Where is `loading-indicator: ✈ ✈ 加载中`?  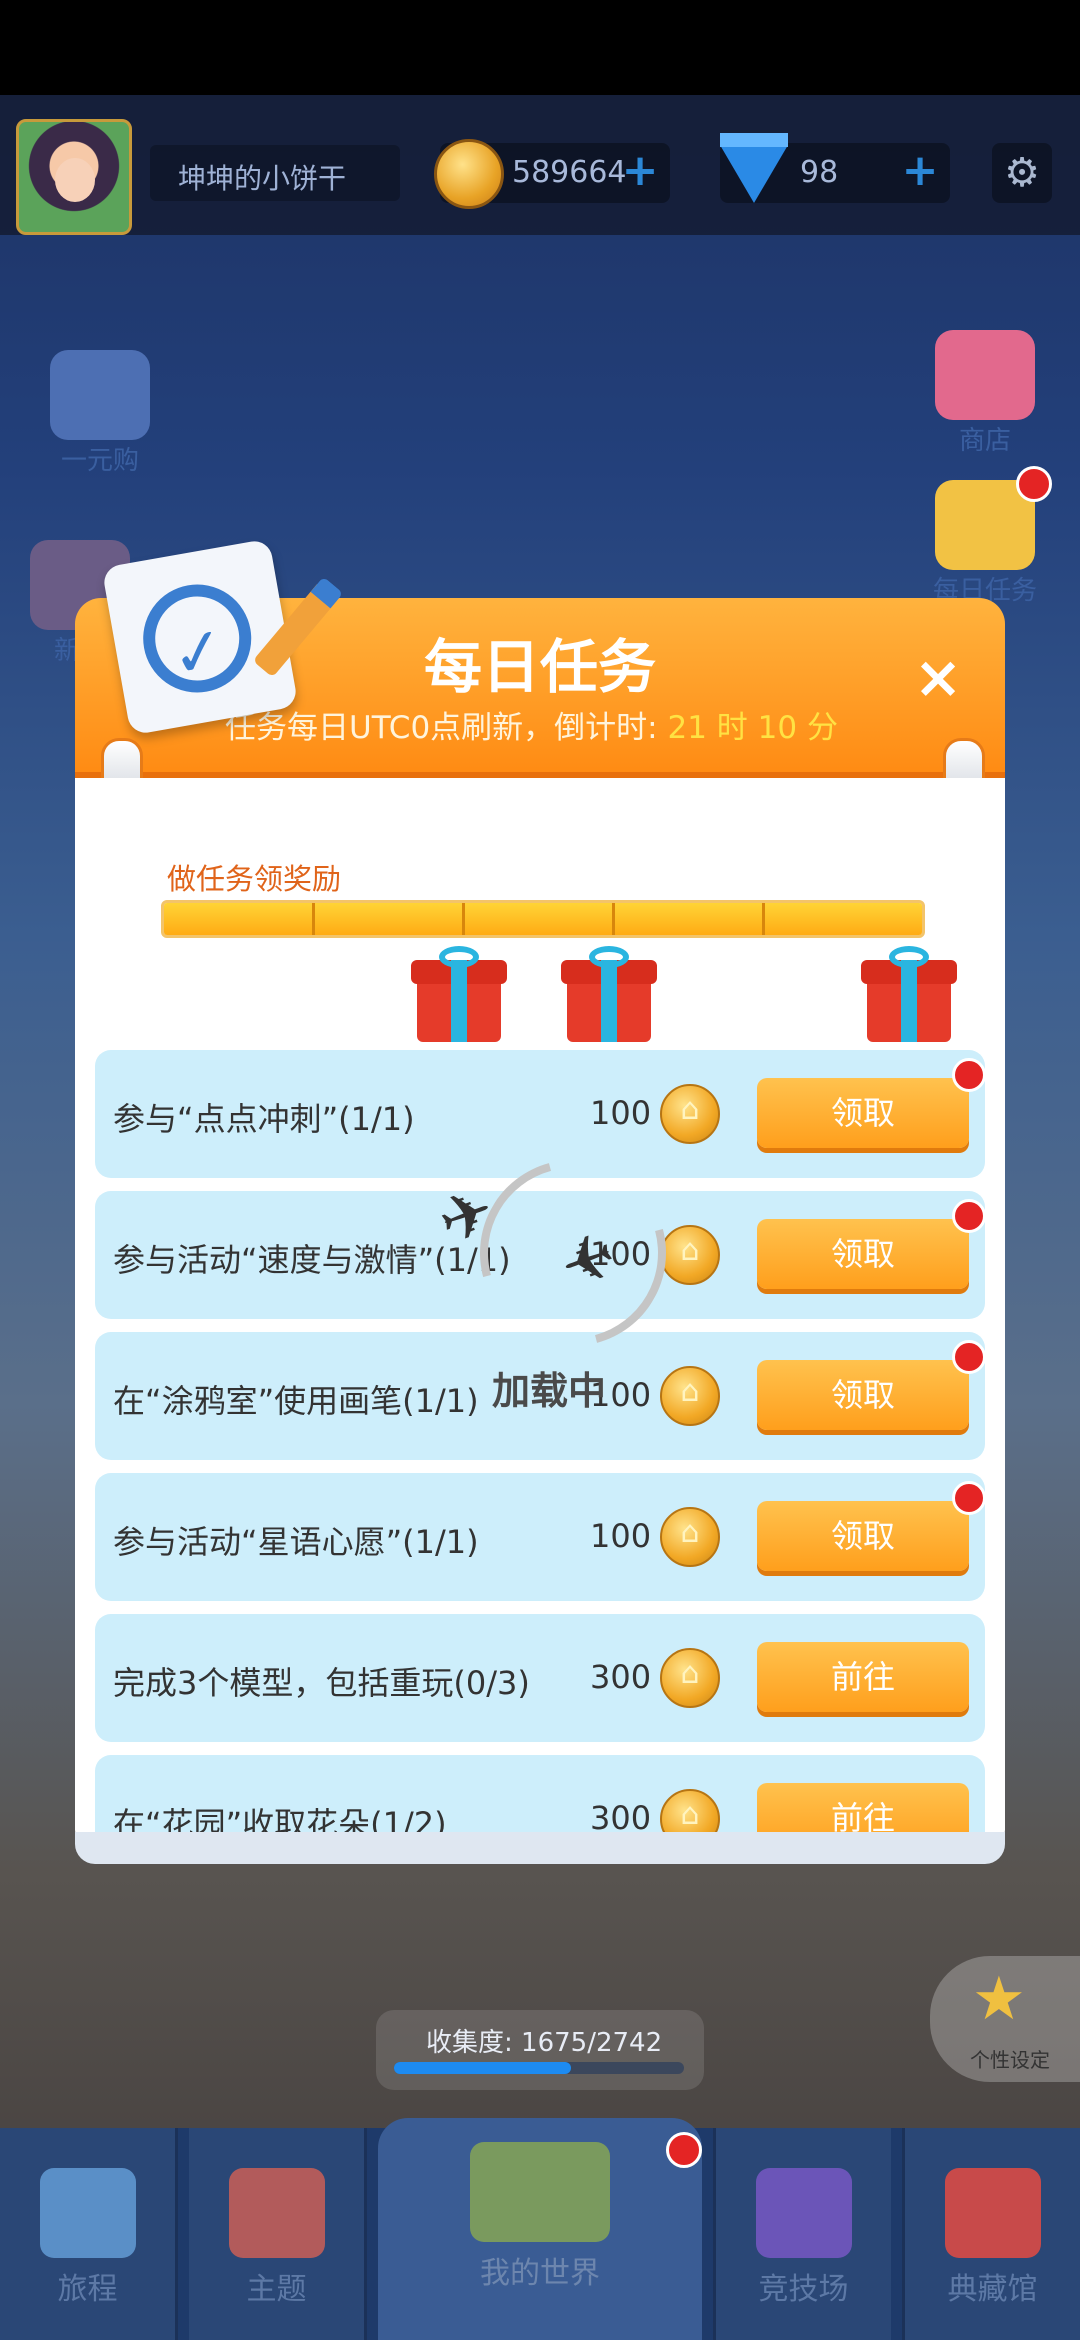
loading-indicator: ✈ ✈ 加载中 is located at coordinates (565, 1282).